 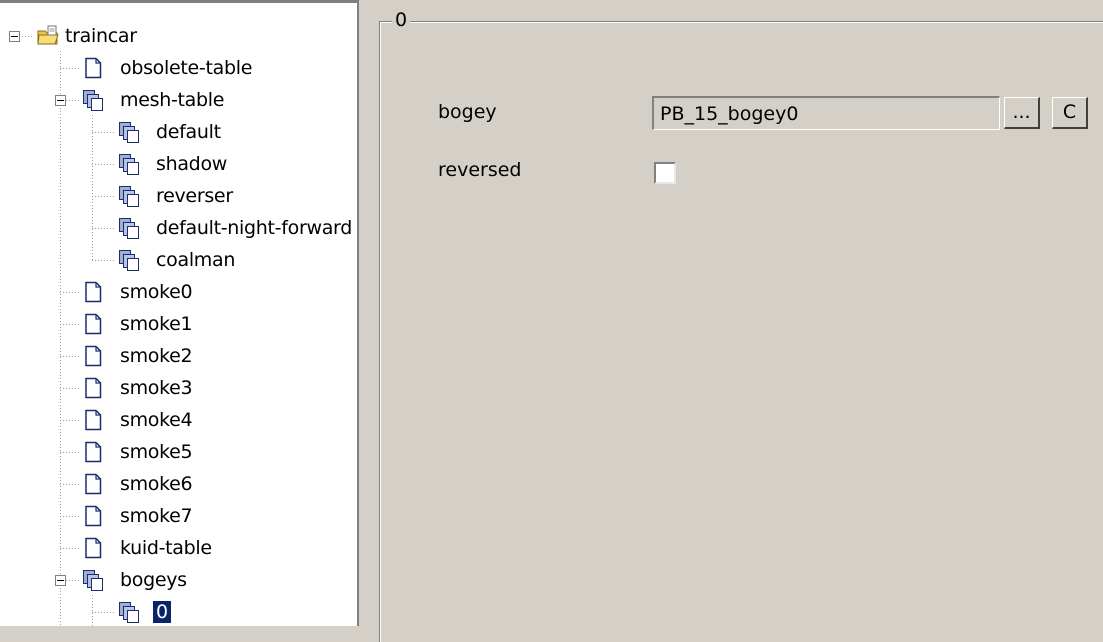 I want to click on folder-icon, so click(x=48, y=36).